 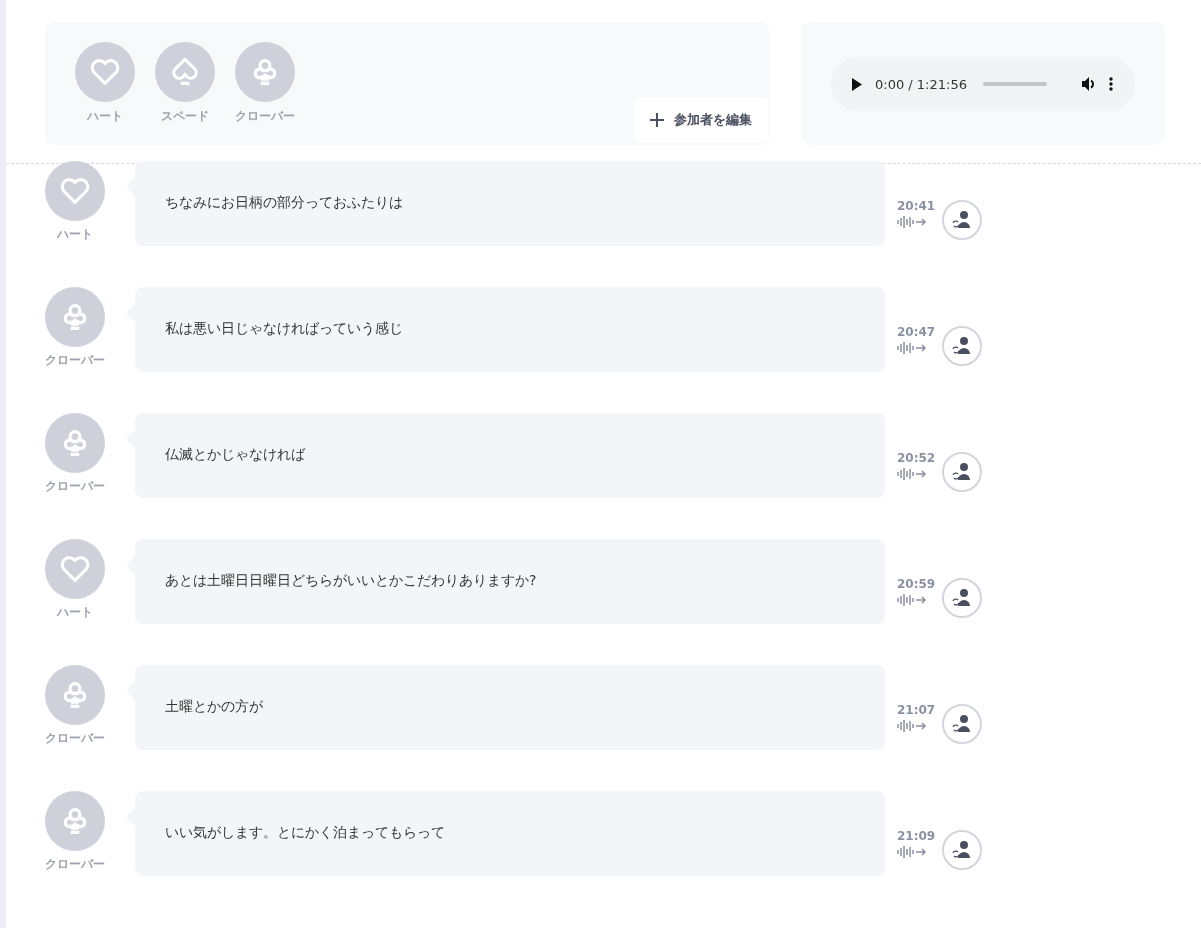 What do you see at coordinates (265, 116) in the screenshot?
I see `participant-name: クローバー` at bounding box center [265, 116].